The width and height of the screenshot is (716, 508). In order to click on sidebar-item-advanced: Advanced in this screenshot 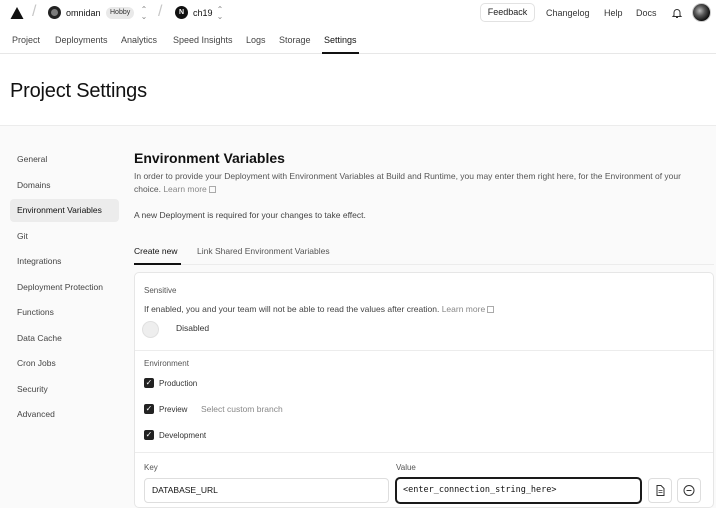, I will do `click(64, 414)`.